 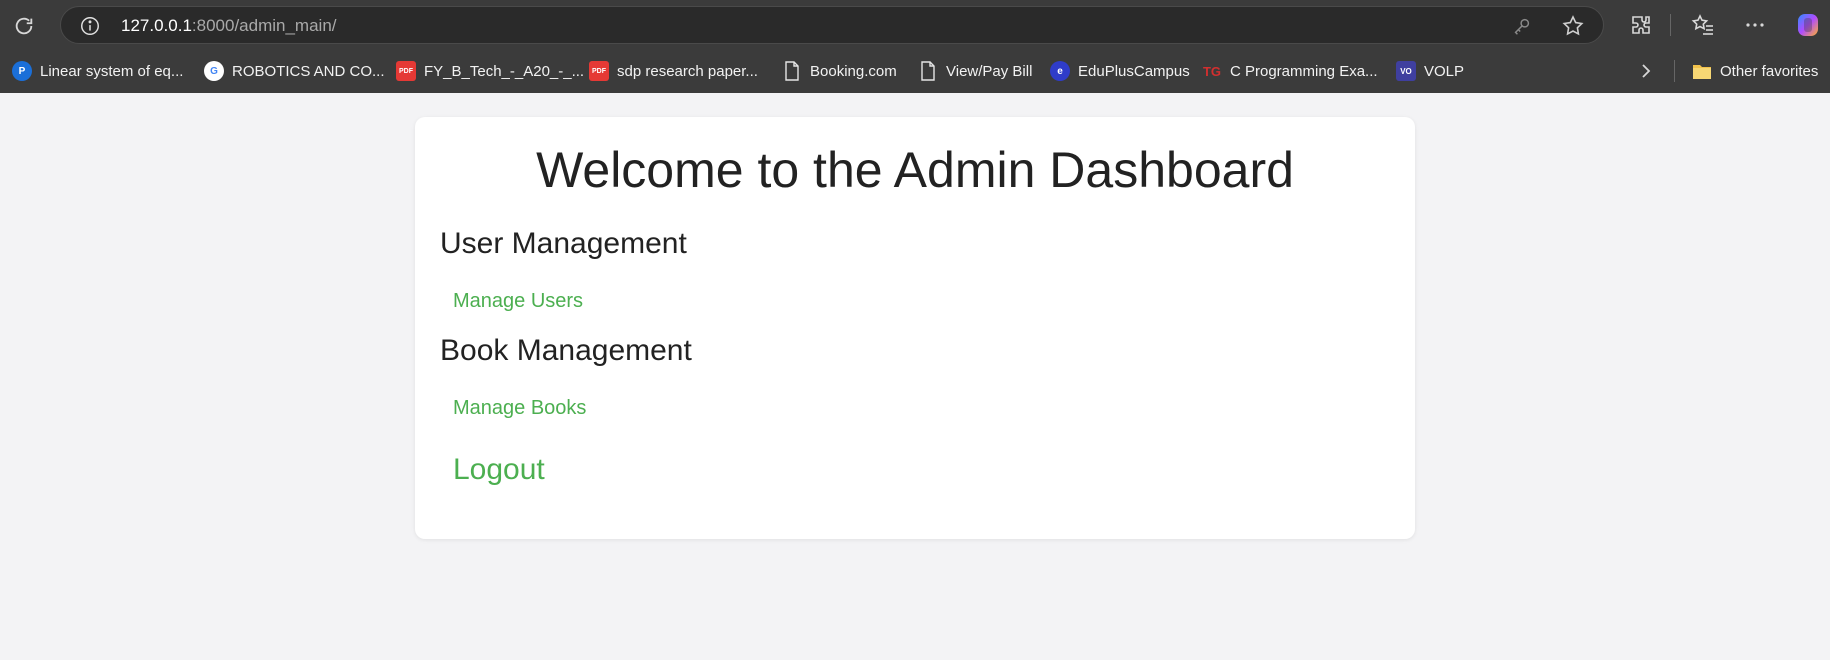 What do you see at coordinates (915, 170) in the screenshot?
I see `page-title: Welcome to the Admin Dashboard` at bounding box center [915, 170].